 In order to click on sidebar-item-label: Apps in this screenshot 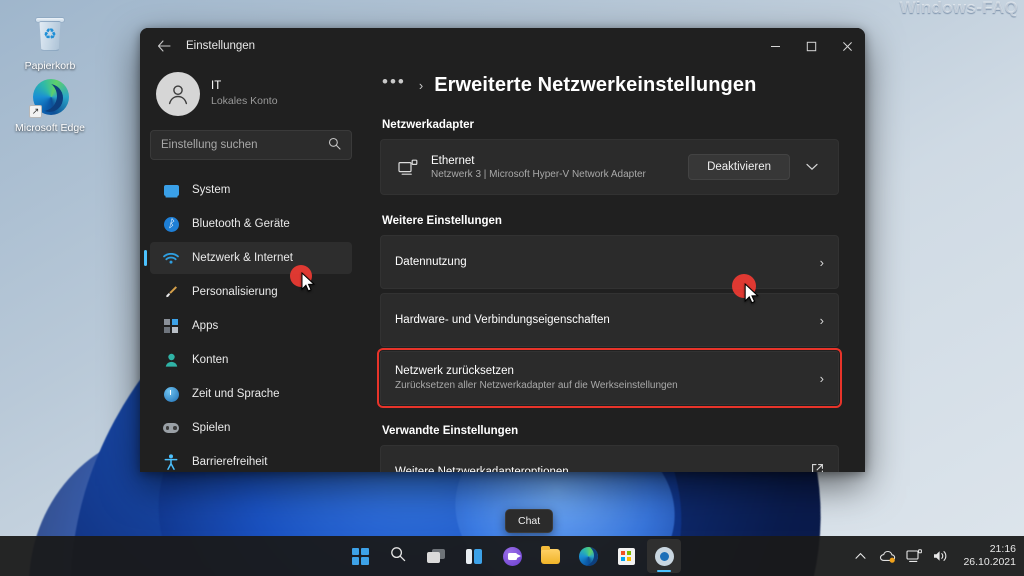, I will do `click(205, 326)`.